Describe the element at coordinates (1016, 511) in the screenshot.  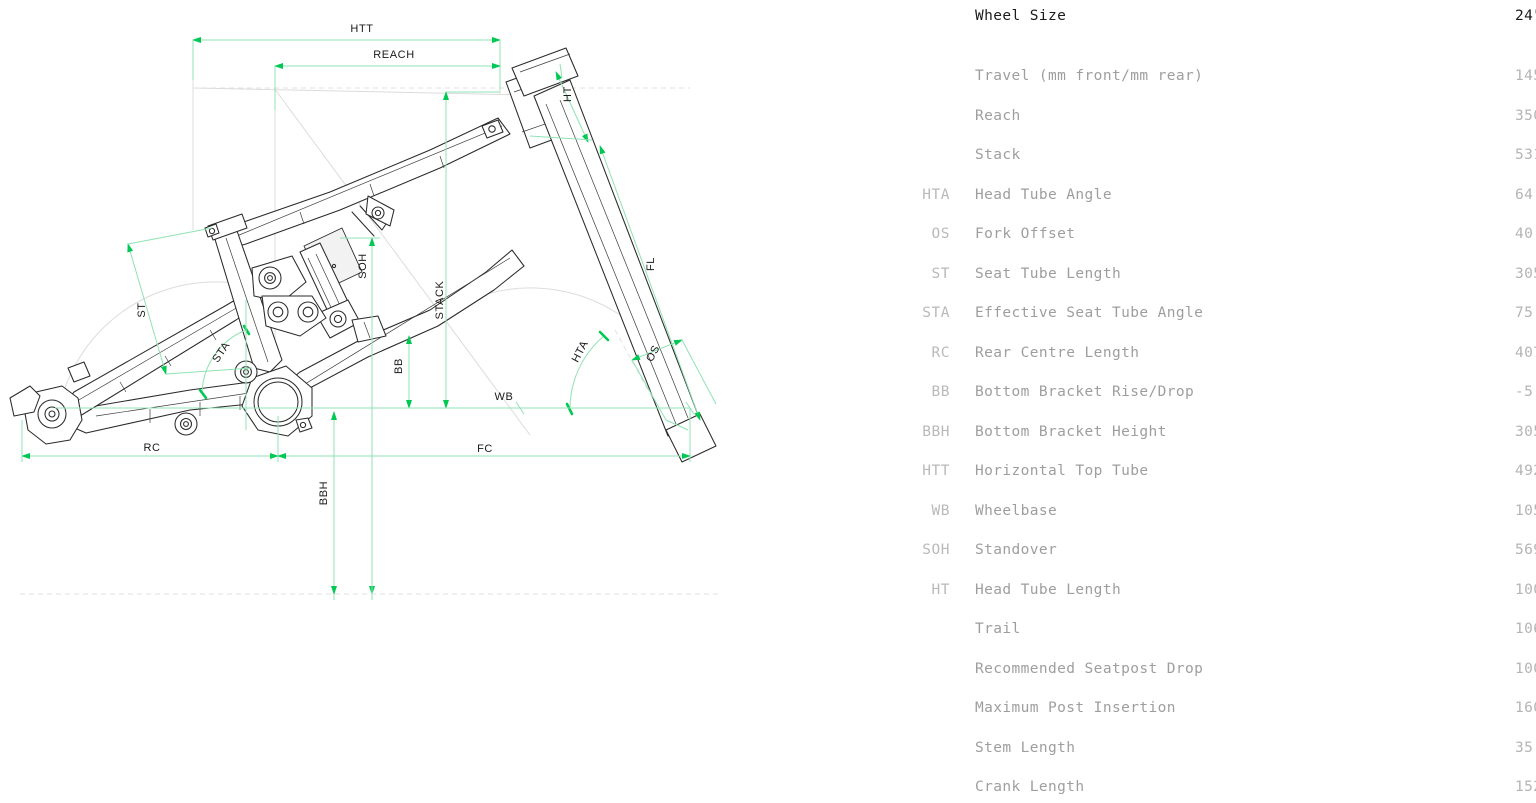
I see `spec-measurement-name: Wheelbase` at that location.